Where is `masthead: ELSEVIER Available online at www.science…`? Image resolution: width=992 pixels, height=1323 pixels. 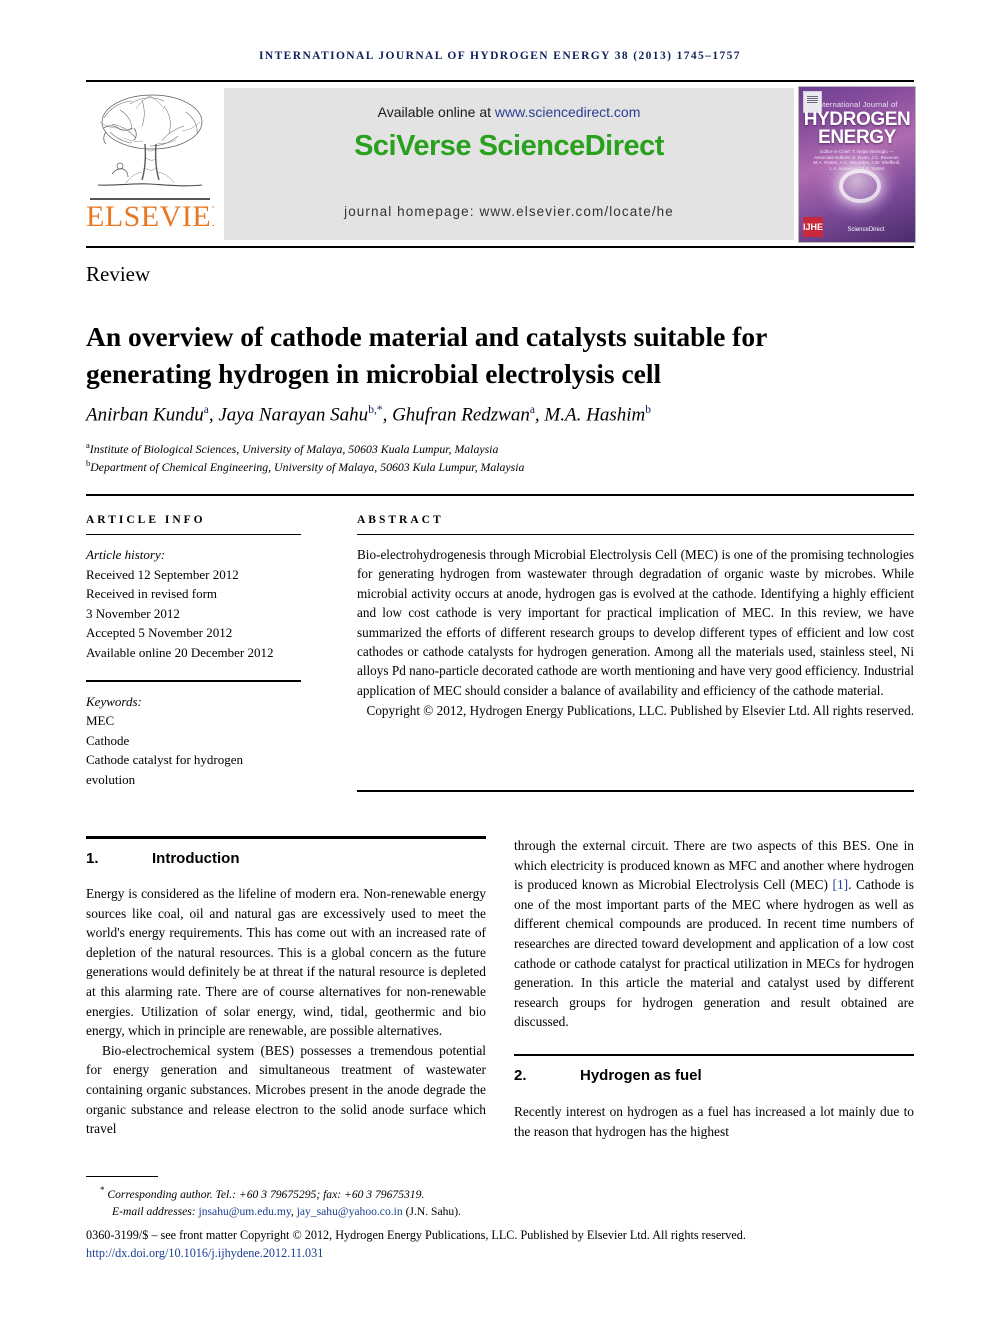 masthead: ELSEVIER Available online at www.science… is located at coordinates (501, 164).